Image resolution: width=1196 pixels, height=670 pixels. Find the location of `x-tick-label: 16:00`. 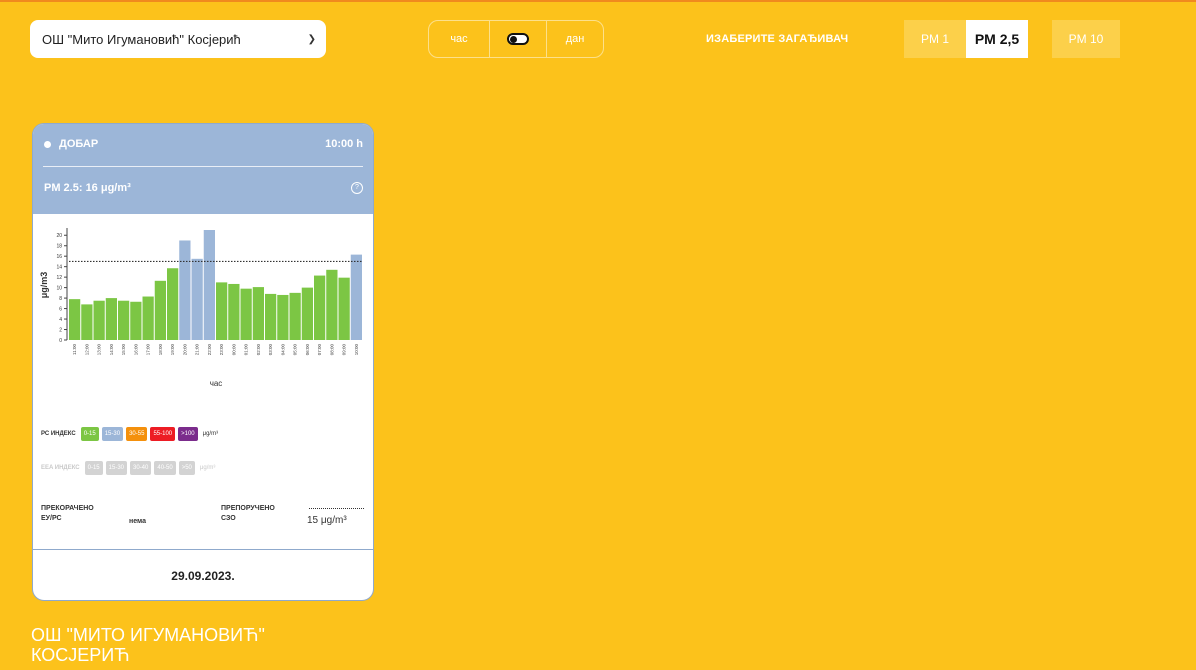

x-tick-label: 16:00 is located at coordinates (135, 350).